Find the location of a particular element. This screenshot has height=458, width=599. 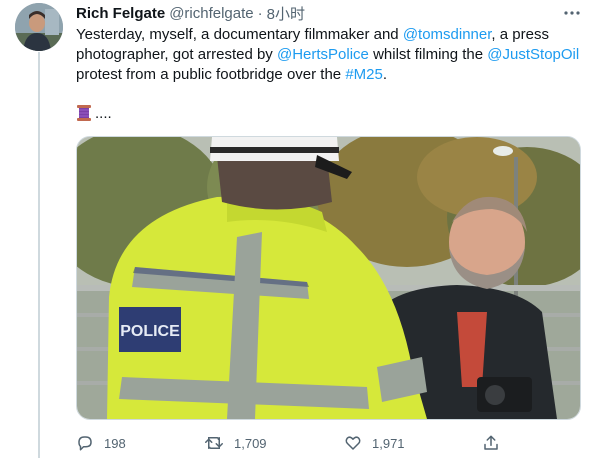

tweet-header: Rich Felgate @richfelgate · 8小时 is located at coordinates (190, 13).